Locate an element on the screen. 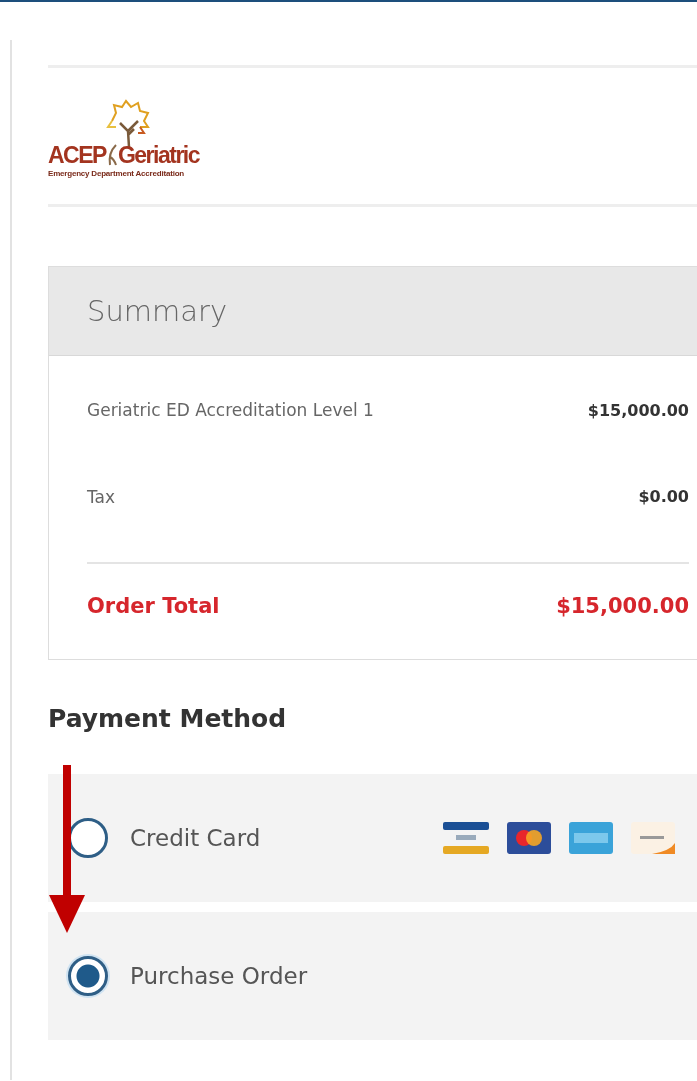  logo-text: ACEP is located at coordinates (77, 154).